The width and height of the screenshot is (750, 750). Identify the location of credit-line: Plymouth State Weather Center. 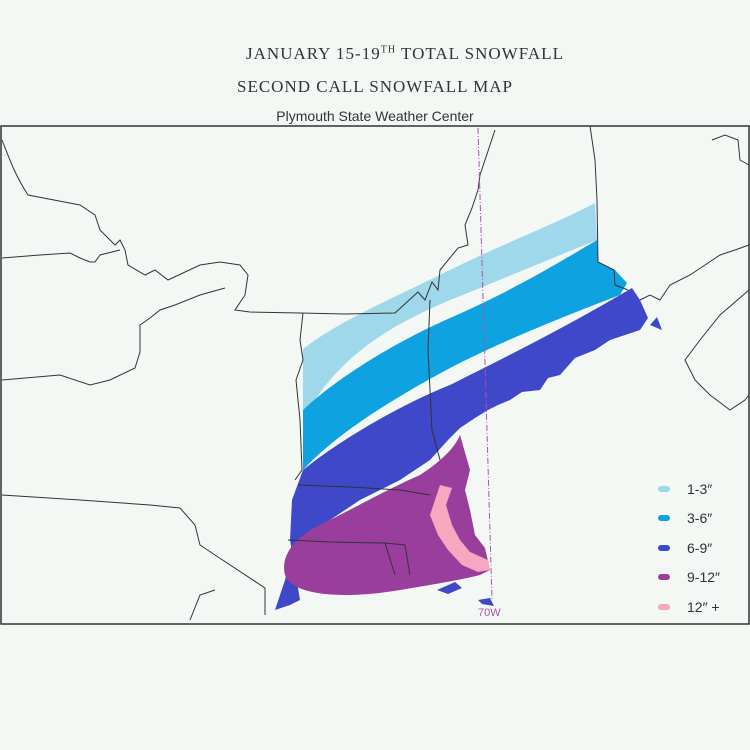
(375, 116).